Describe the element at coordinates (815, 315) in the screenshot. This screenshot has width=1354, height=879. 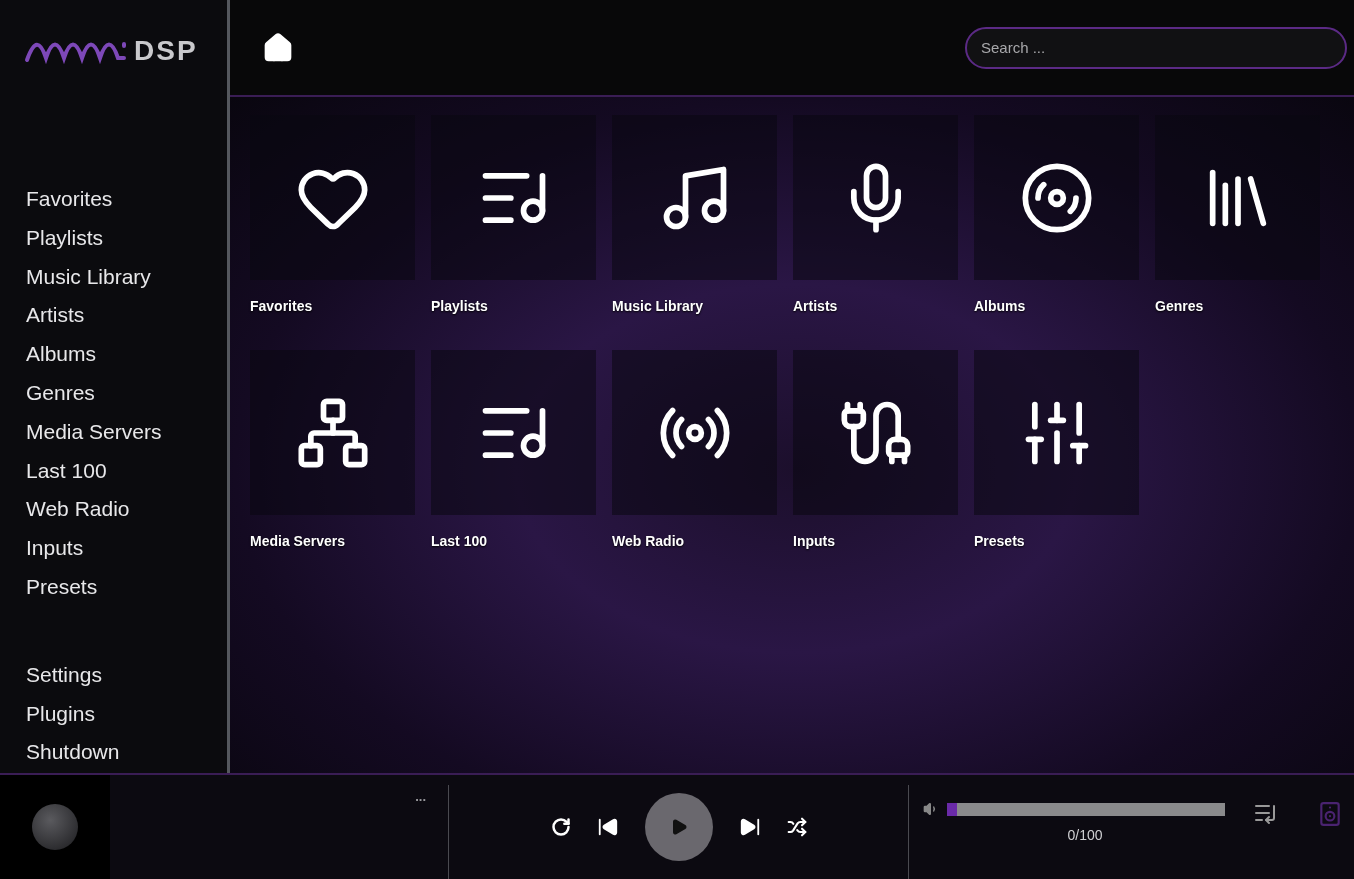
I see `tile-label: Artists` at that location.